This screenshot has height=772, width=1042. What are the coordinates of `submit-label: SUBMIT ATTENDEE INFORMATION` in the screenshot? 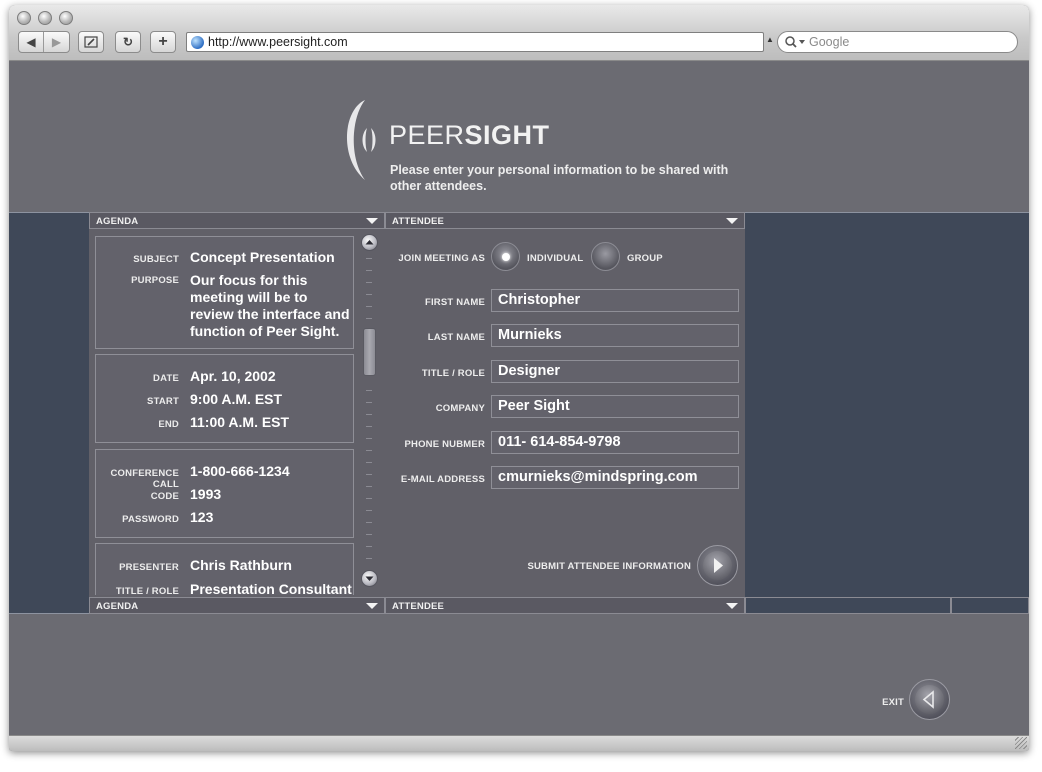 It's located at (609, 566).